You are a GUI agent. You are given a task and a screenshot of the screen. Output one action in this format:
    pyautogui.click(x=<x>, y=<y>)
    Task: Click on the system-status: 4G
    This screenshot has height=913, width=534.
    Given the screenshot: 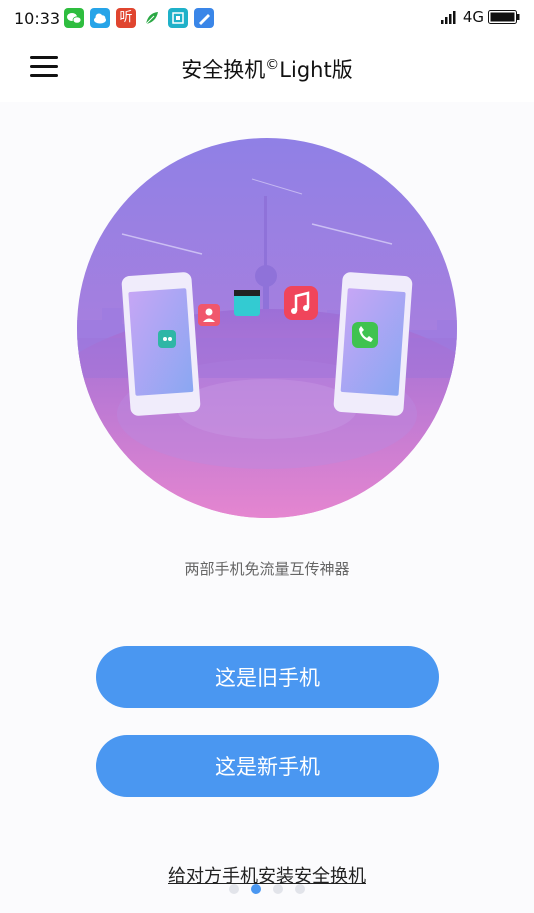 What is the action you would take?
    pyautogui.click(x=480, y=17)
    